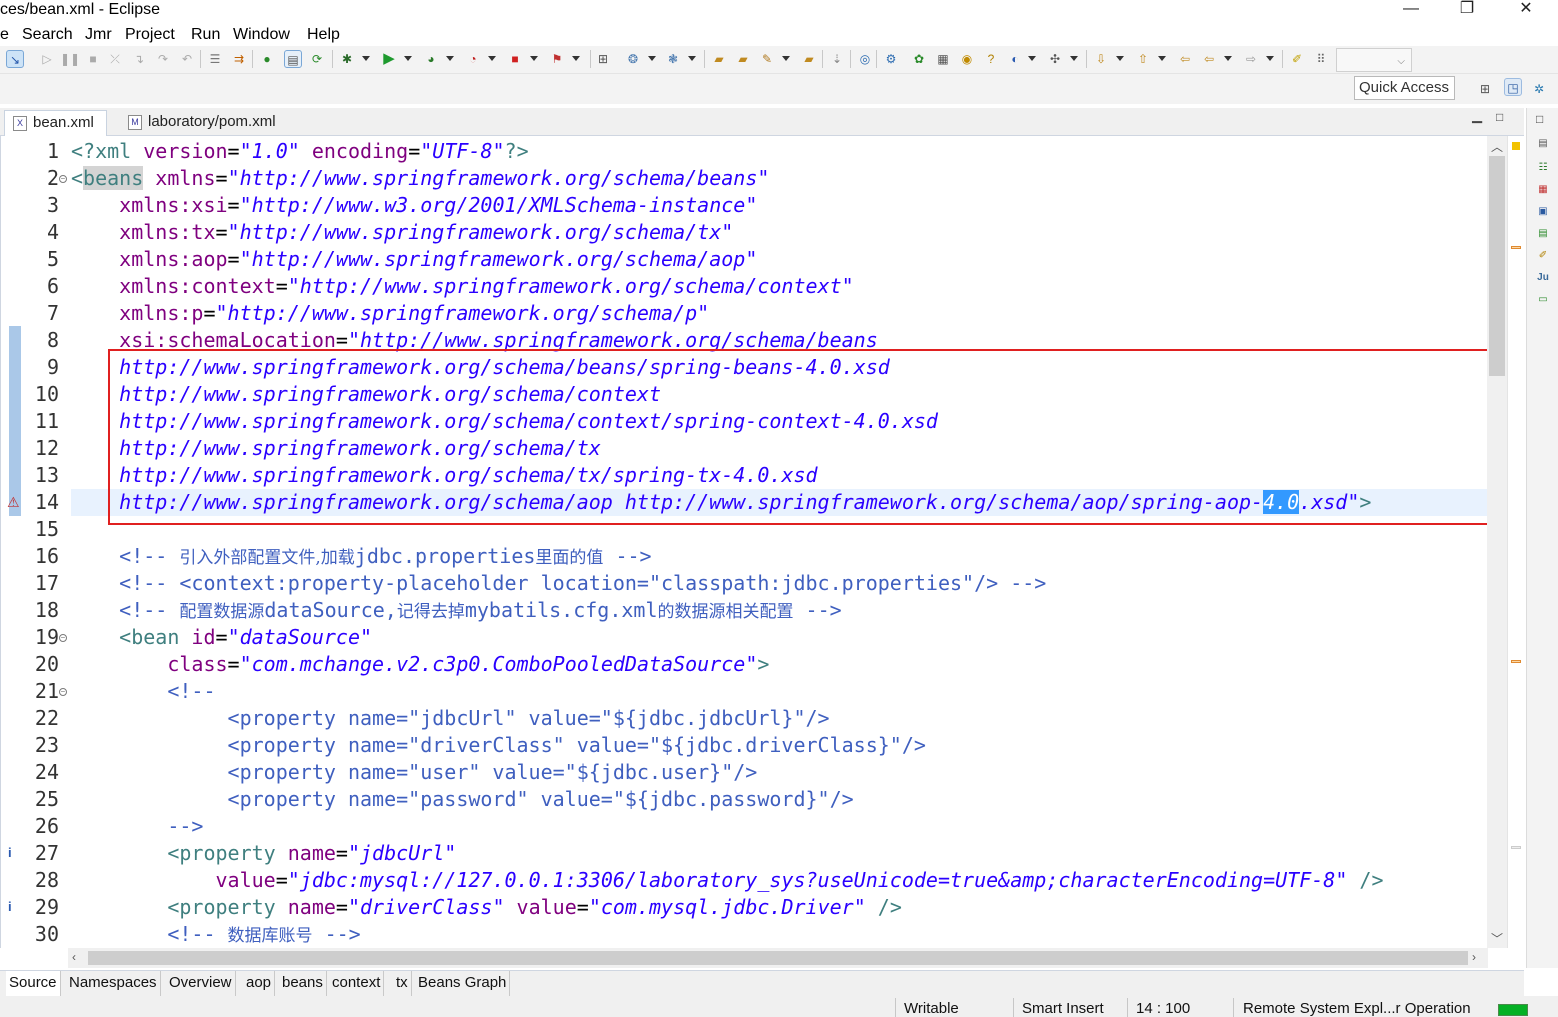  Describe the element at coordinates (1251, 59) in the screenshot. I see `forward-icon: ⇨` at that location.